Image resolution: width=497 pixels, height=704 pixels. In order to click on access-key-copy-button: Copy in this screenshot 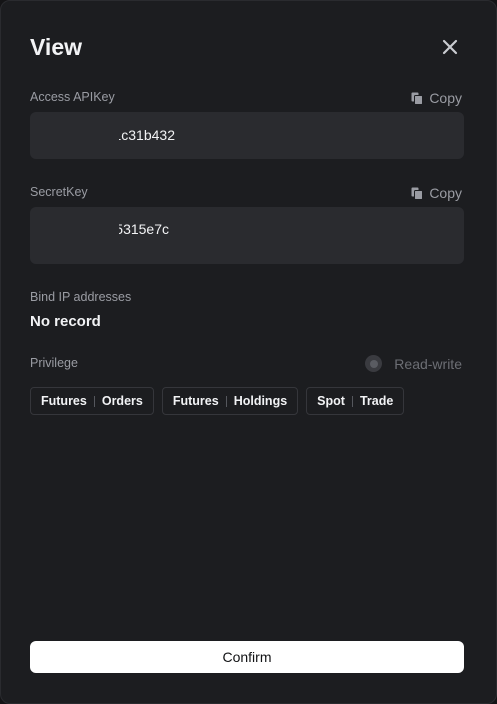, I will do `click(436, 98)`.